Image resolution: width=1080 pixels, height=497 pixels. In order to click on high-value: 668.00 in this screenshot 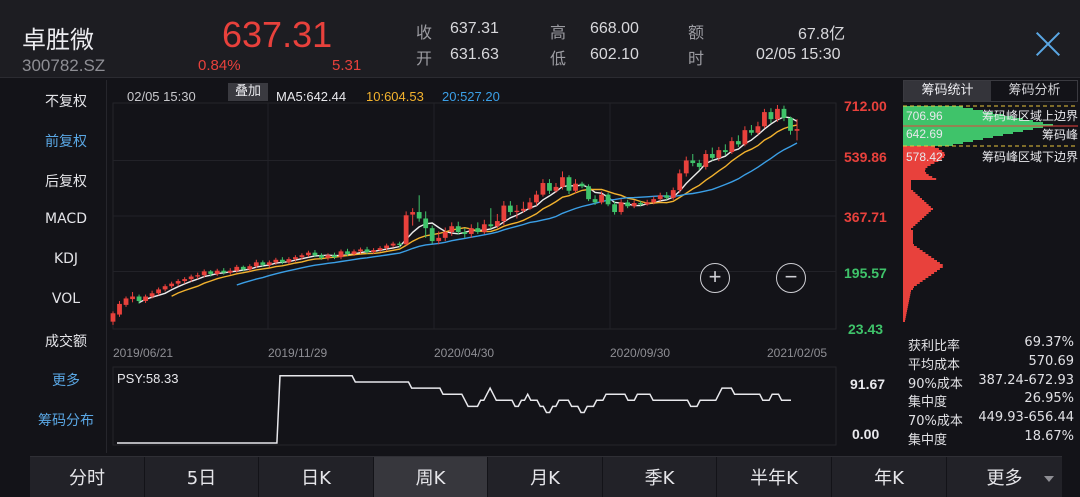, I will do `click(614, 28)`.